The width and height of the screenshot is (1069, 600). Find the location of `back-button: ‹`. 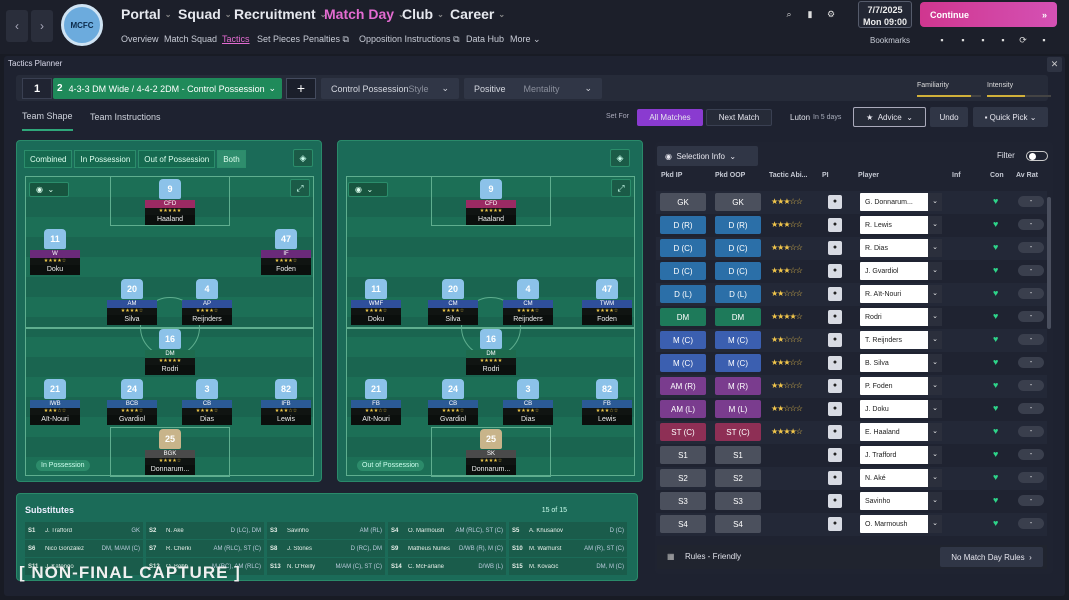

back-button: ‹ is located at coordinates (17, 26).